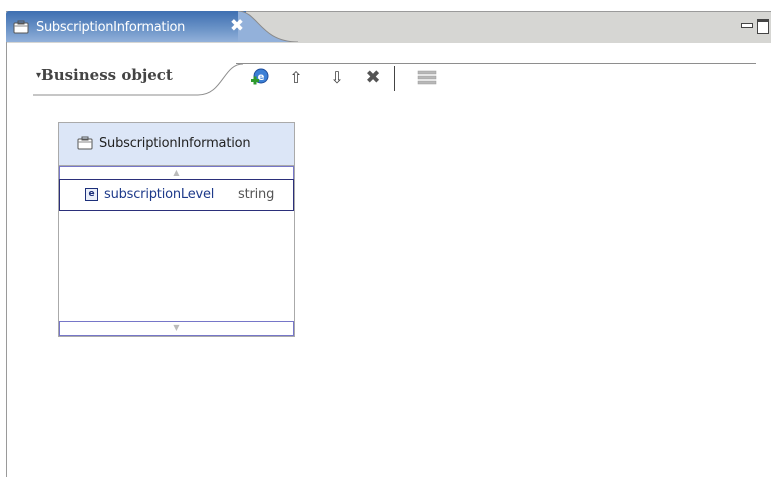 Image resolution: width=771 pixels, height=477 pixels. I want to click on attribute-type: string, so click(256, 194).